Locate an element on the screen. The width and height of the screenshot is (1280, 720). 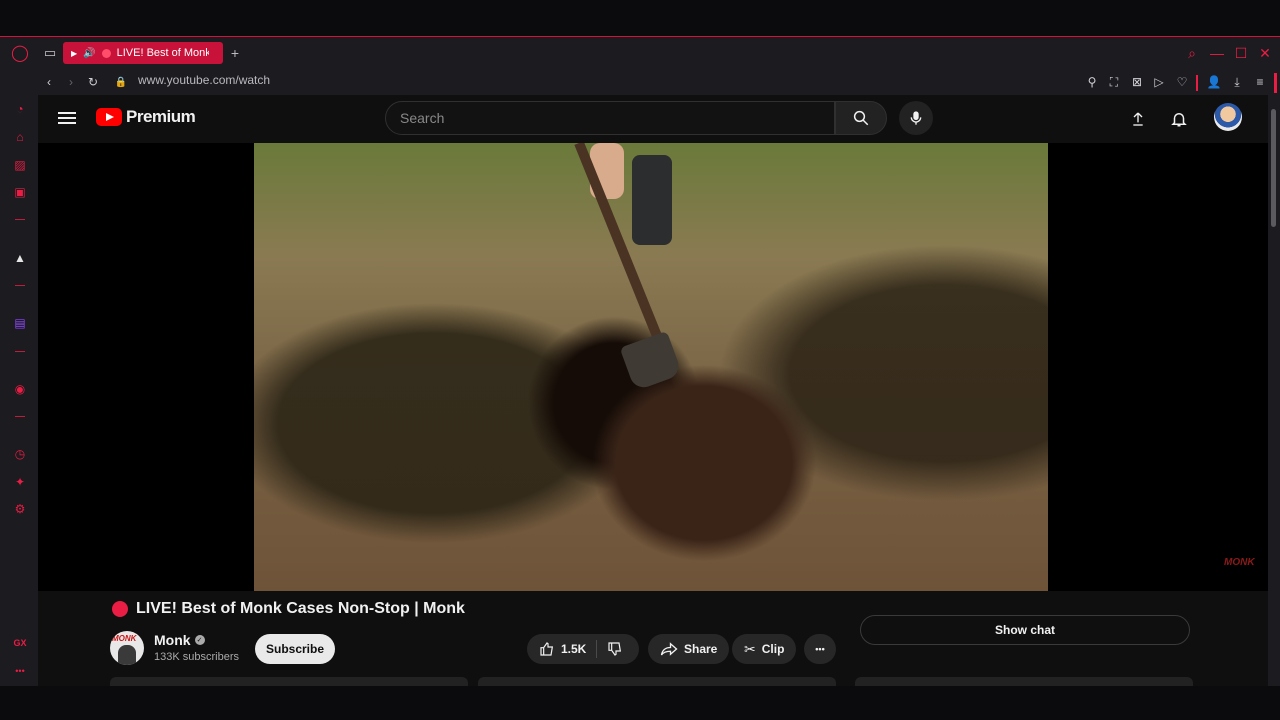
settings-icon: ⚙ is located at coordinates (20, 509).